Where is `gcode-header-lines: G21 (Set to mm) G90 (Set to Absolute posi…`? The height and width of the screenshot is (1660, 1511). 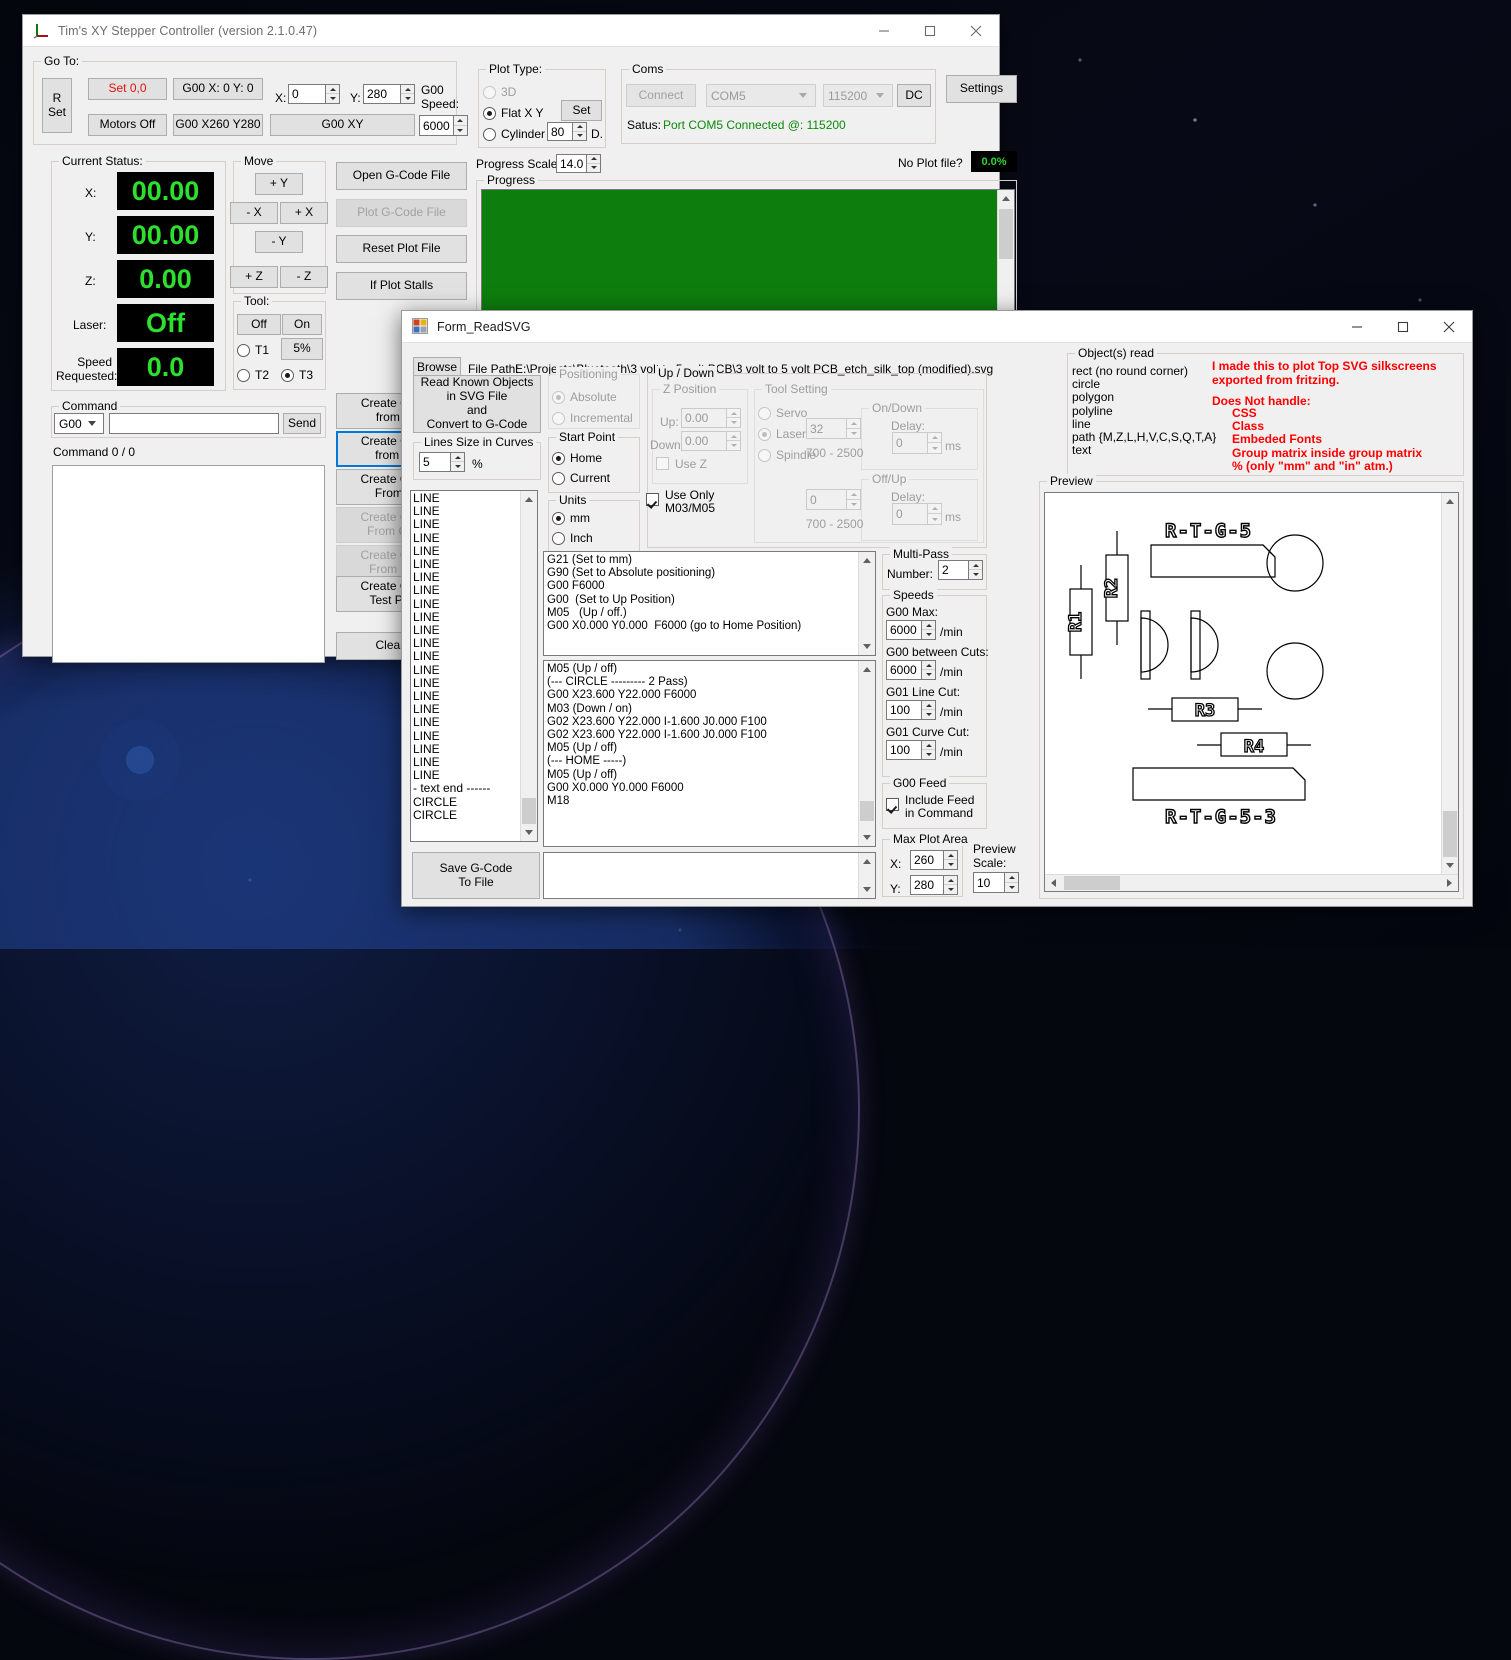
gcode-header-lines: G21 (Set to mm) G90 (Set to Absolute posi… is located at coordinates (701, 603).